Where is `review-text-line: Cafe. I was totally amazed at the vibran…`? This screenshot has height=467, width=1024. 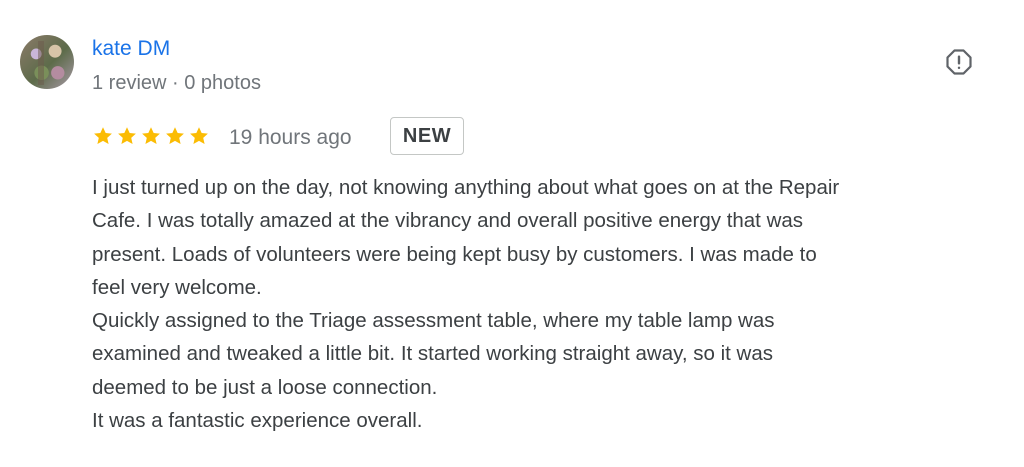
review-text-line: Cafe. I was totally amazed at the vibran… is located at coordinates (448, 221).